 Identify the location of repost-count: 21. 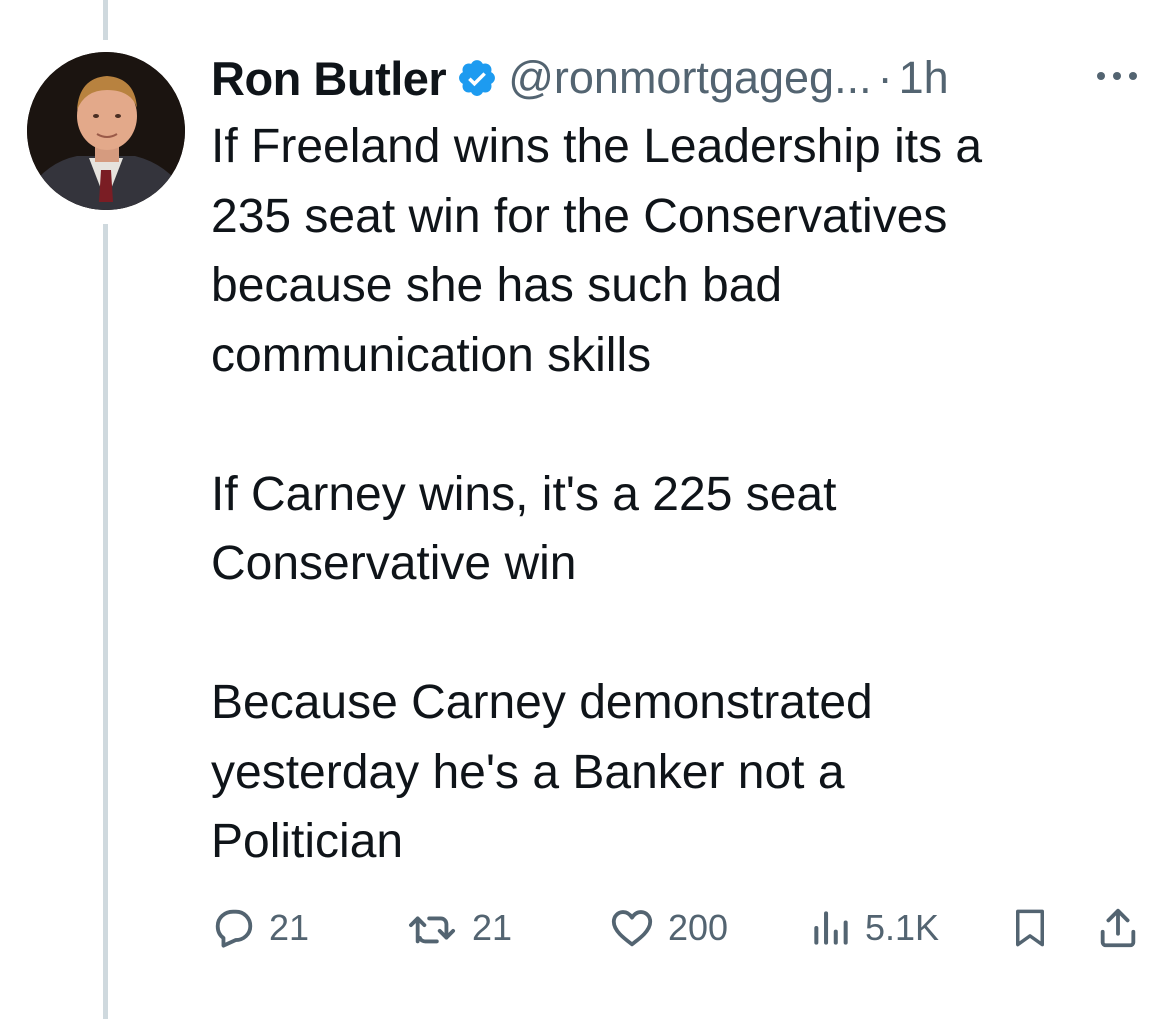
(492, 927).